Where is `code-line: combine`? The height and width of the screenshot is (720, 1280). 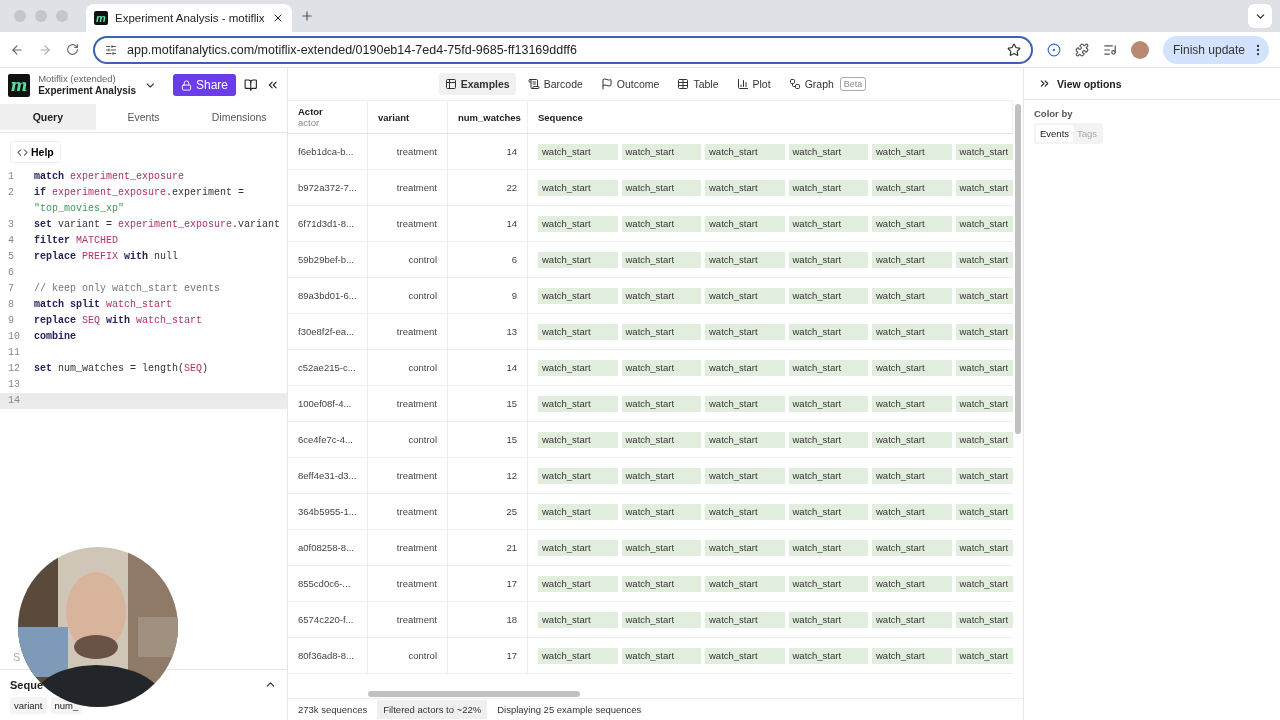 code-line: combine is located at coordinates (55, 337).